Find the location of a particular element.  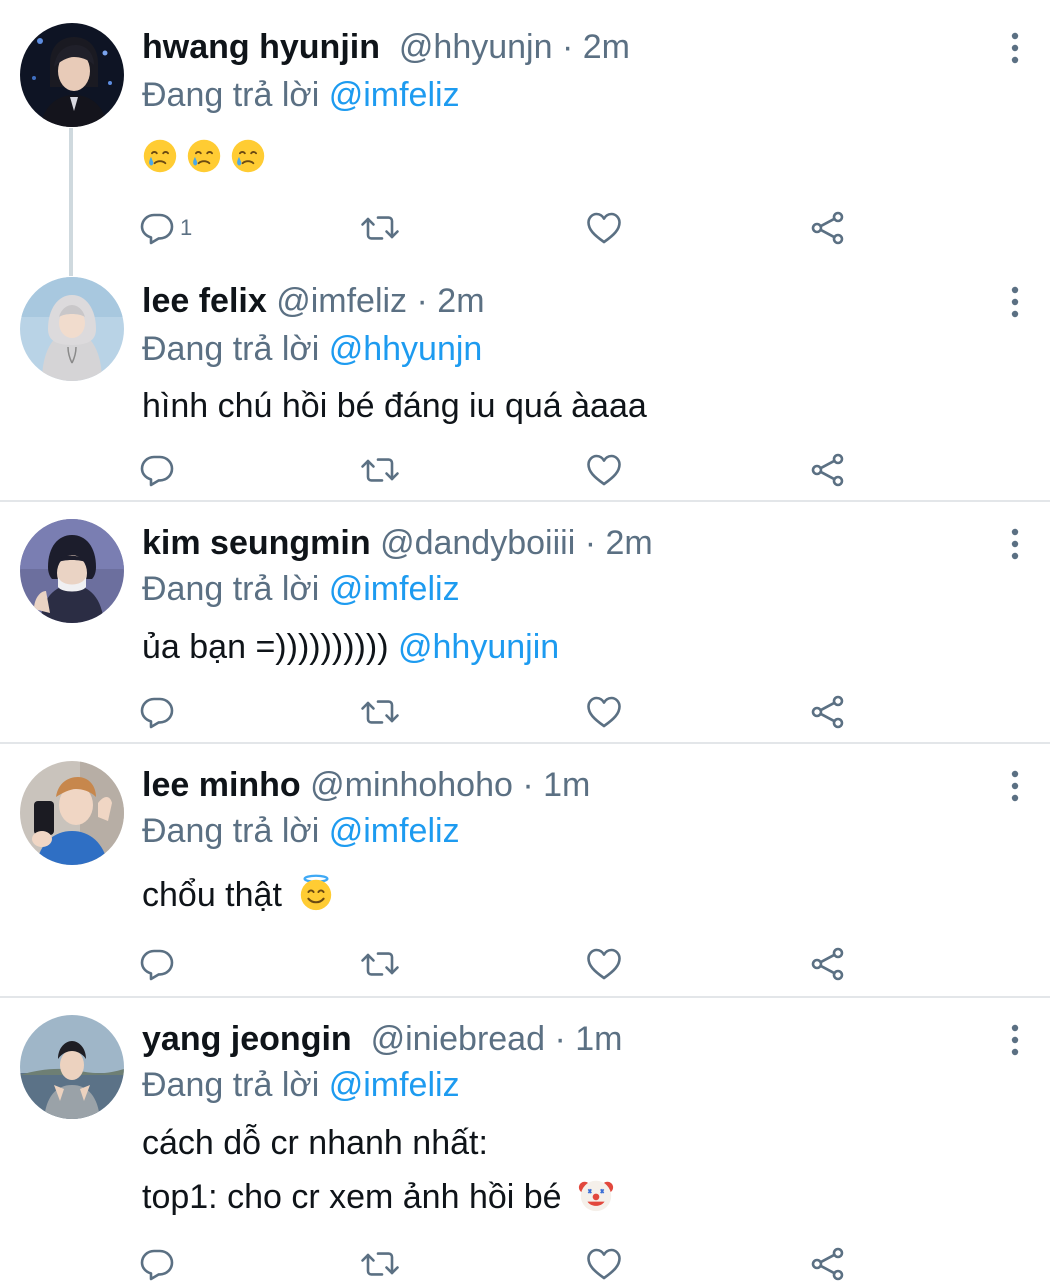

tweet-text: chổu thật is located at coordinates (238, 895).